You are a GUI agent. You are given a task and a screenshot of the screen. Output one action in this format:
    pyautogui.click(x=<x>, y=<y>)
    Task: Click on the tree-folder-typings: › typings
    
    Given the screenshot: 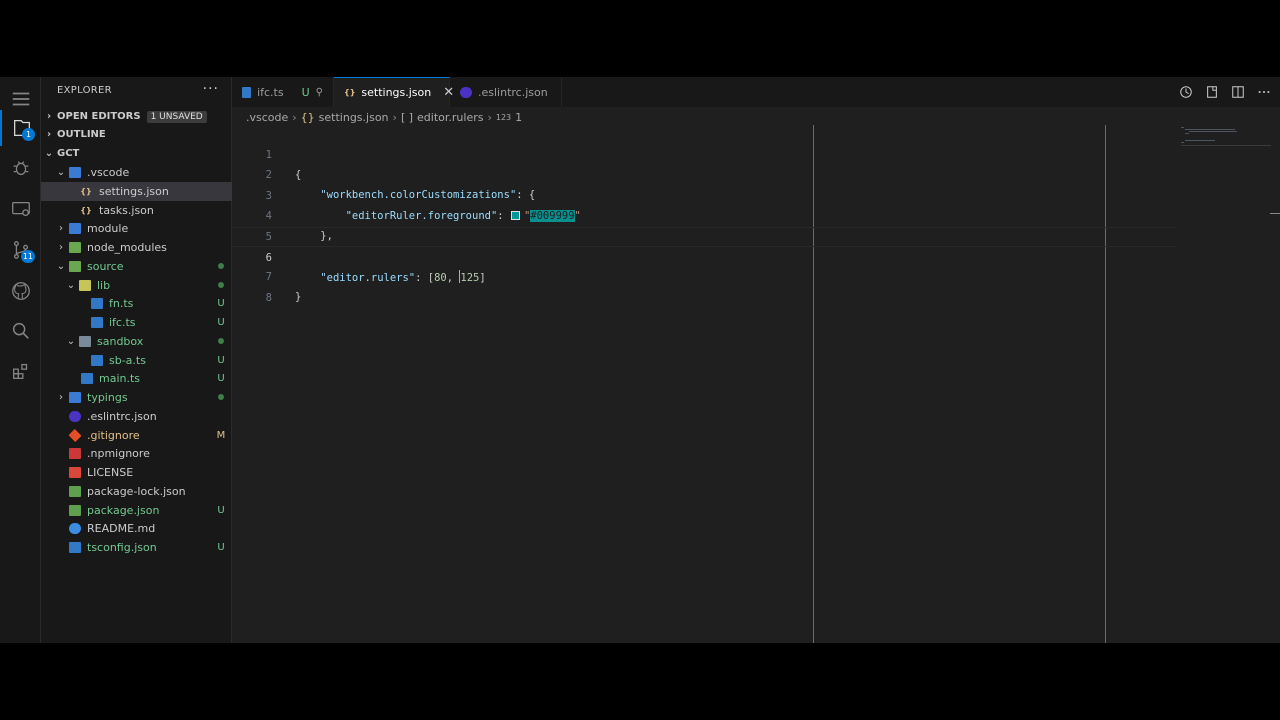 What is the action you would take?
    pyautogui.click(x=136, y=397)
    